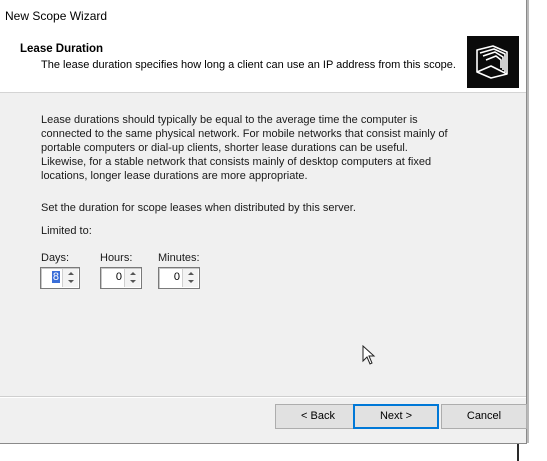 Image resolution: width=547 pixels, height=461 pixels. What do you see at coordinates (56, 16) in the screenshot?
I see `window-title: New Scope Wizard` at bounding box center [56, 16].